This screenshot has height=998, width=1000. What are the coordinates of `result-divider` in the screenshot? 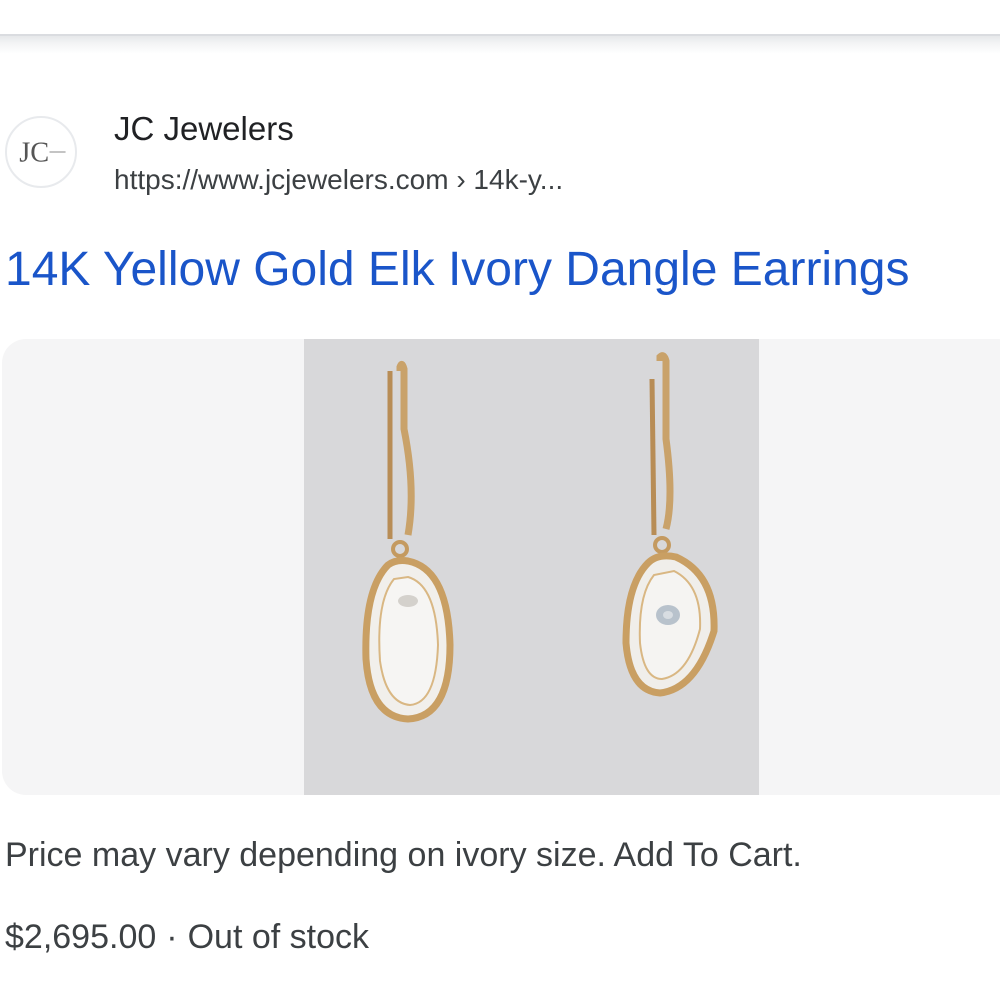 It's located at (500, 44).